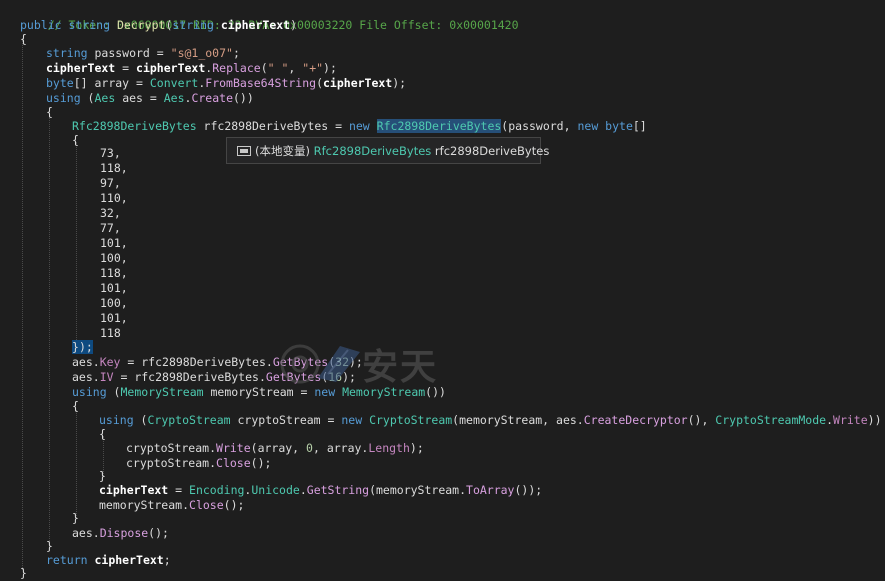 The width and height of the screenshot is (885, 581). I want to click on method-getstring: GetString, so click(338, 490).